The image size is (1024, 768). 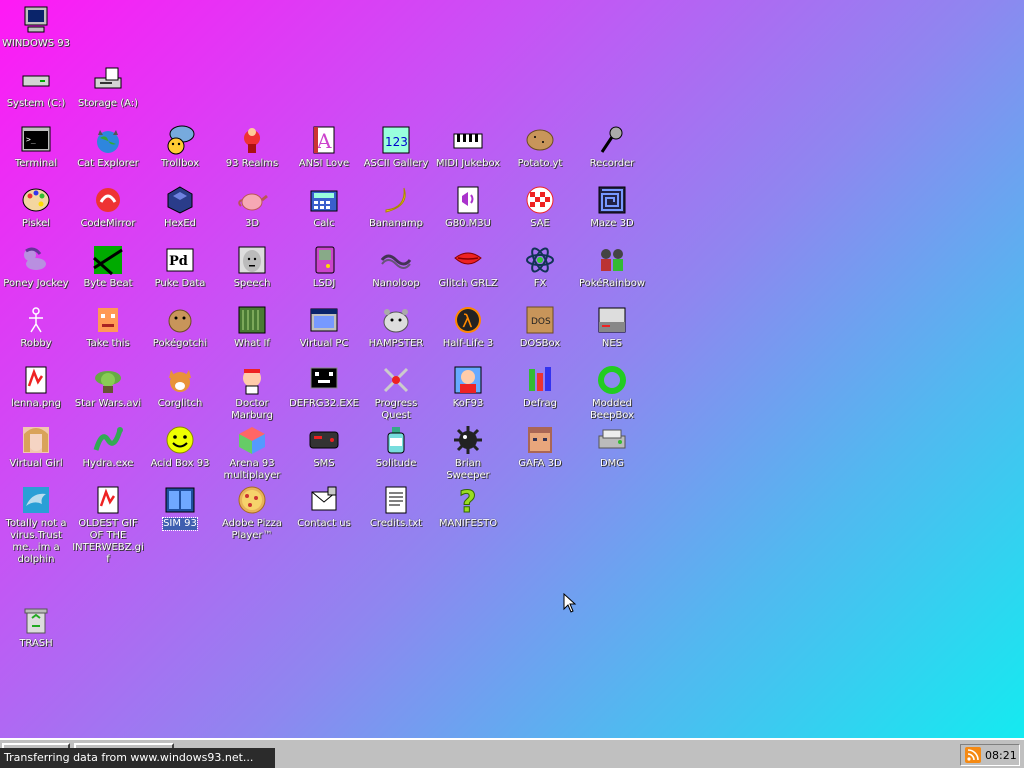 What do you see at coordinates (36, 500) in the screenshot?
I see `dolphin-icon` at bounding box center [36, 500].